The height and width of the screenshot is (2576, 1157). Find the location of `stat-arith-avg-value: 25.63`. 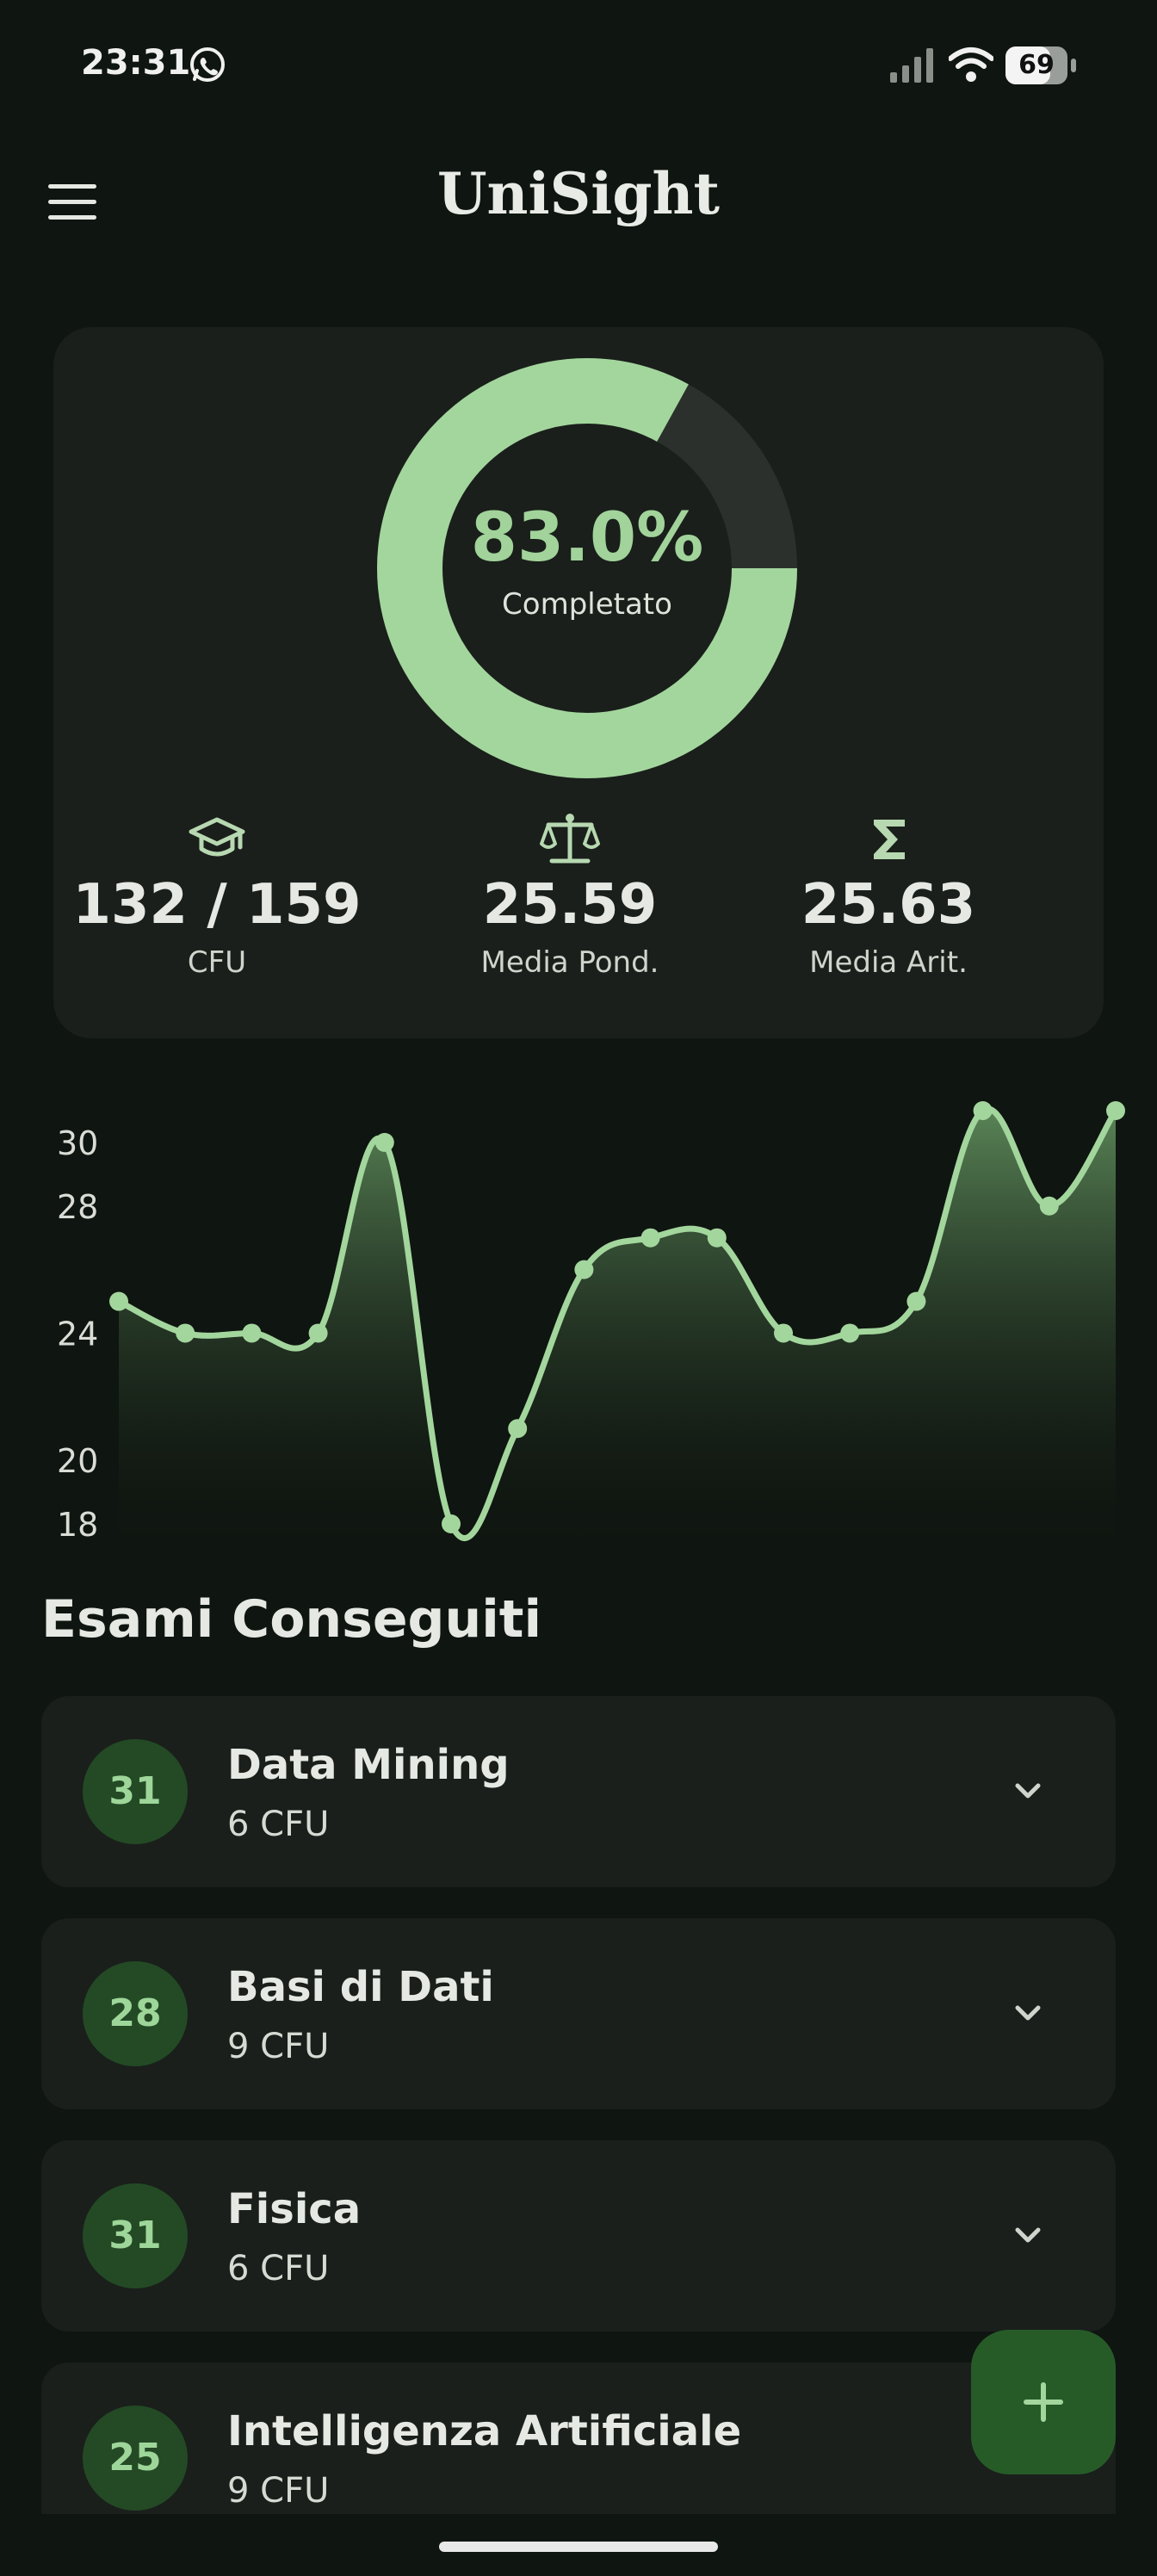

stat-arith-avg-value: 25.63 is located at coordinates (888, 905).